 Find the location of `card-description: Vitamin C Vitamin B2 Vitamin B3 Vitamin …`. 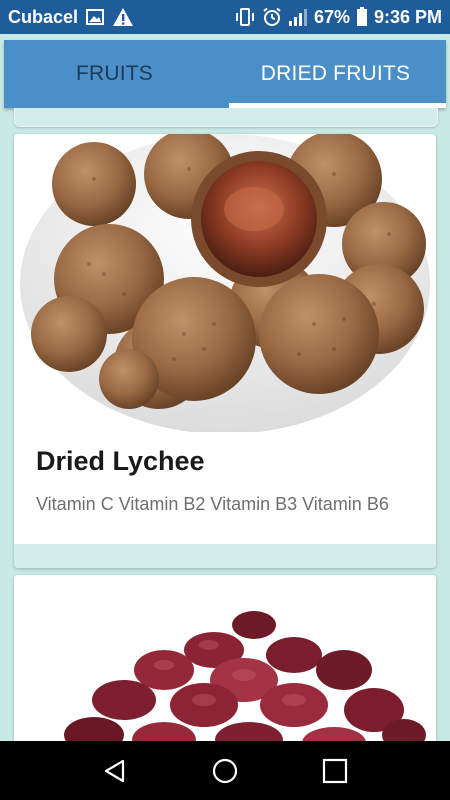

card-description: Vitamin C Vitamin B2 Vitamin B3 Vitamin … is located at coordinates (212, 504).